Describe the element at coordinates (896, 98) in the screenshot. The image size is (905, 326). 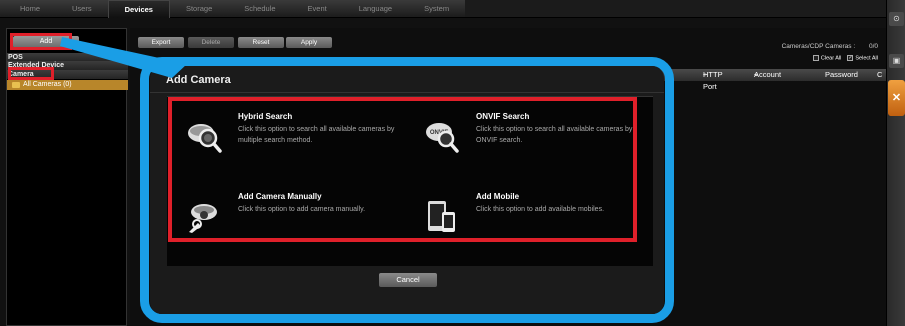
I see `tools-icon: ✕` at that location.